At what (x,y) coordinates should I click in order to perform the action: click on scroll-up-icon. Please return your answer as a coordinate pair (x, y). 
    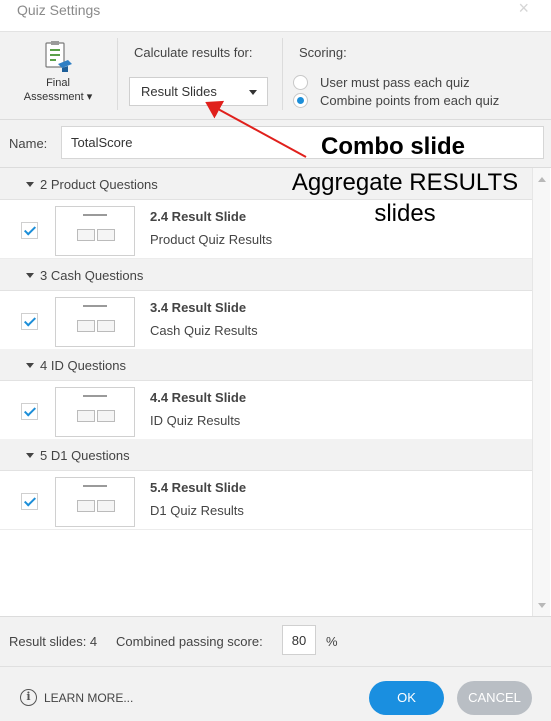
    Looking at the image, I should click on (542, 179).